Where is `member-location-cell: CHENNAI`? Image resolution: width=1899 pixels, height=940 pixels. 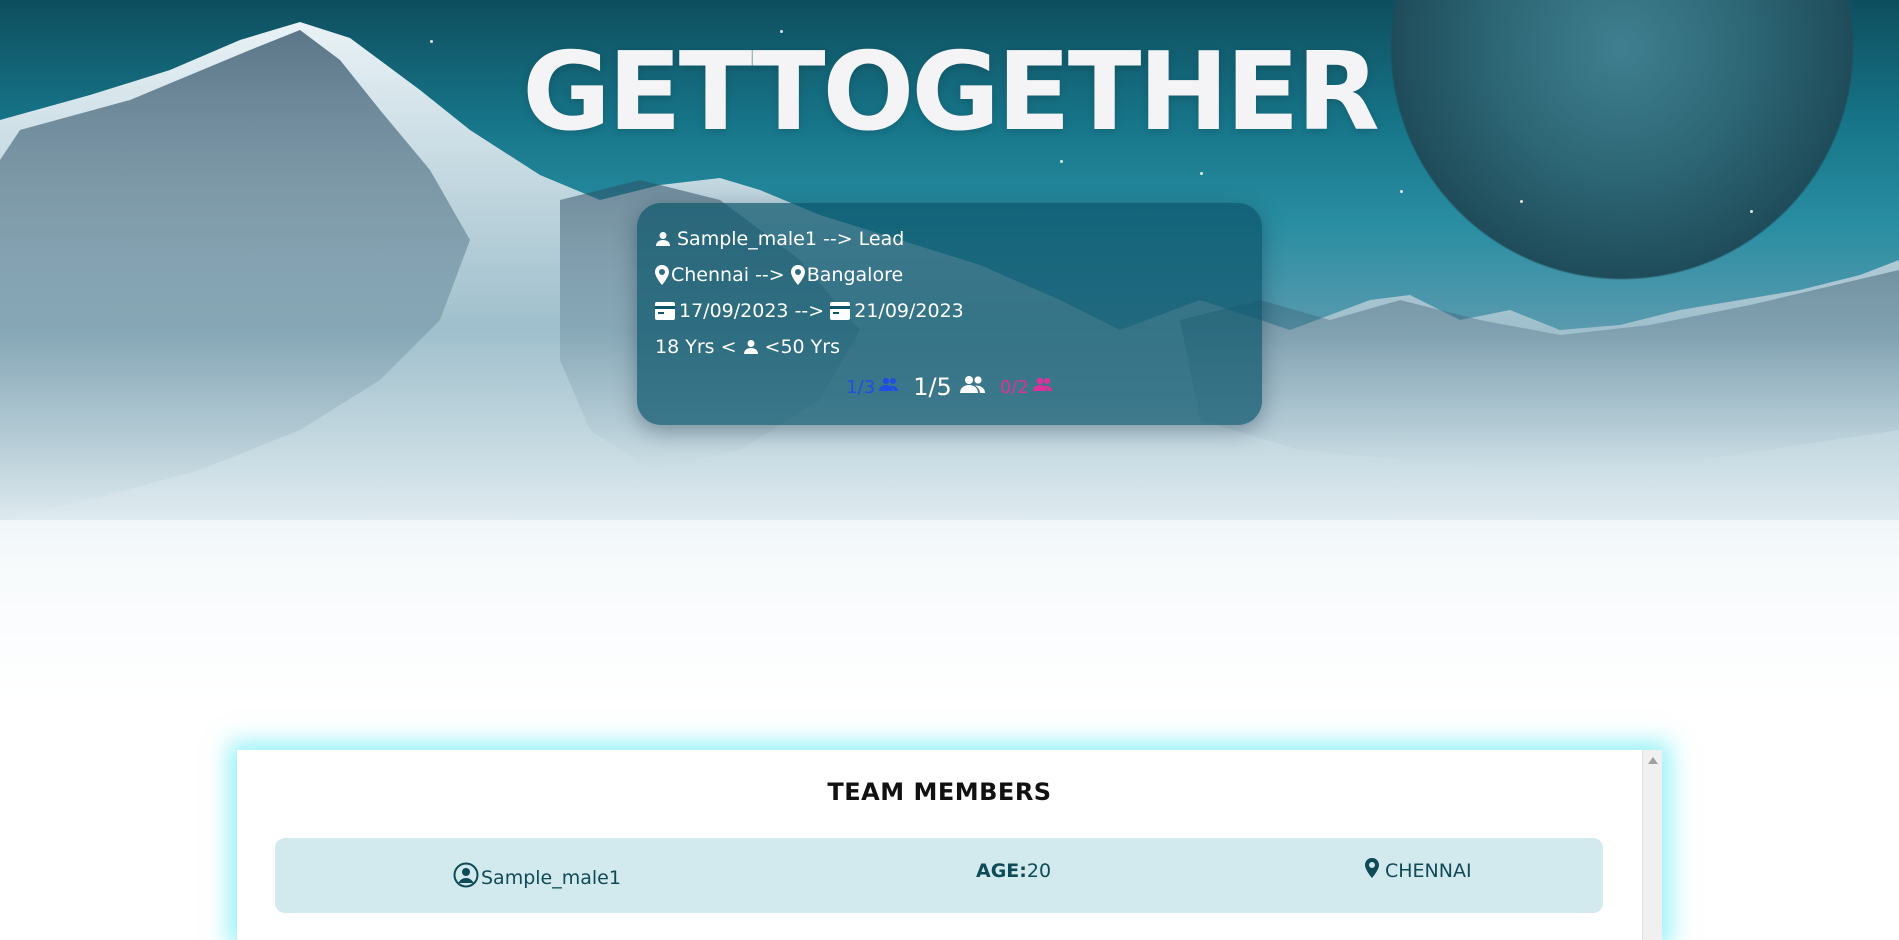 member-location-cell: CHENNAI is located at coordinates (1418, 870).